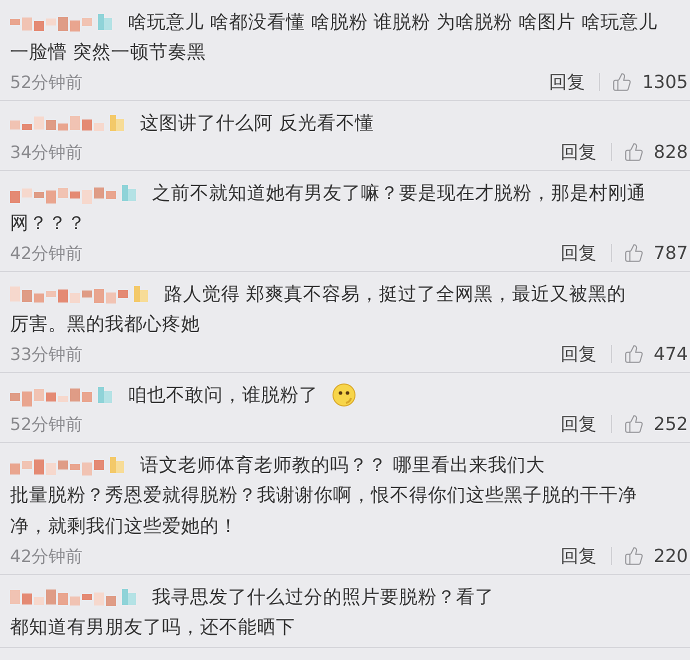 The height and width of the screenshot is (660, 690). What do you see at coordinates (47, 355) in the screenshot?
I see `comment-time: 33分钟前` at bounding box center [47, 355].